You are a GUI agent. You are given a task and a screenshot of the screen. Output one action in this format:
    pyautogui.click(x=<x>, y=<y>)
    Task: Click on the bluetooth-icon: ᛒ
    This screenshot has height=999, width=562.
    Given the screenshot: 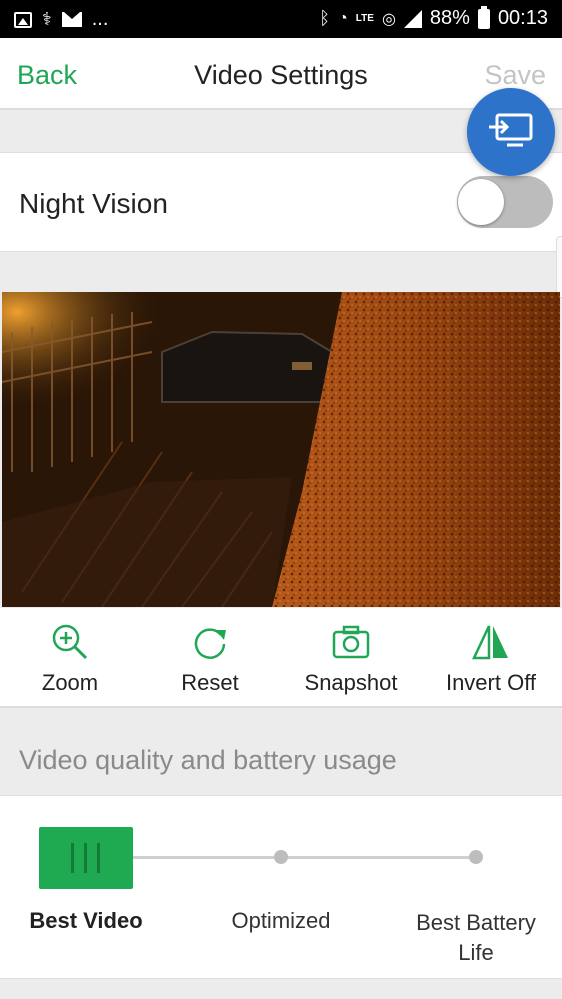 What is the action you would take?
    pyautogui.click(x=325, y=18)
    